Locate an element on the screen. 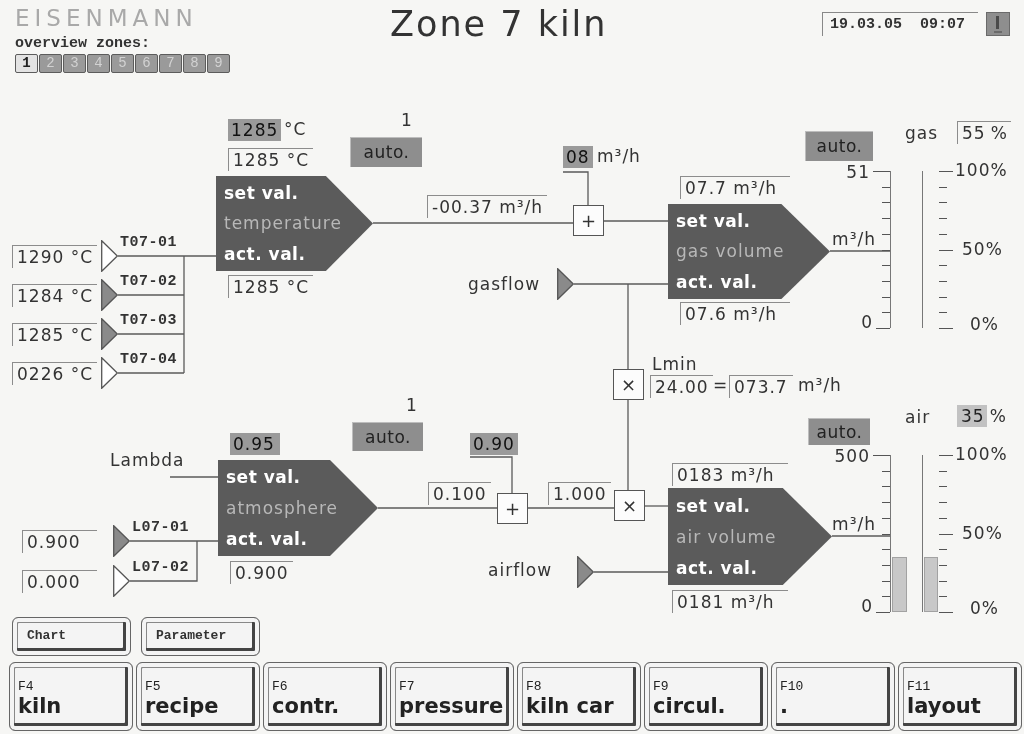 This screenshot has height=734, width=1024. unit-label: °C is located at coordinates (295, 130).